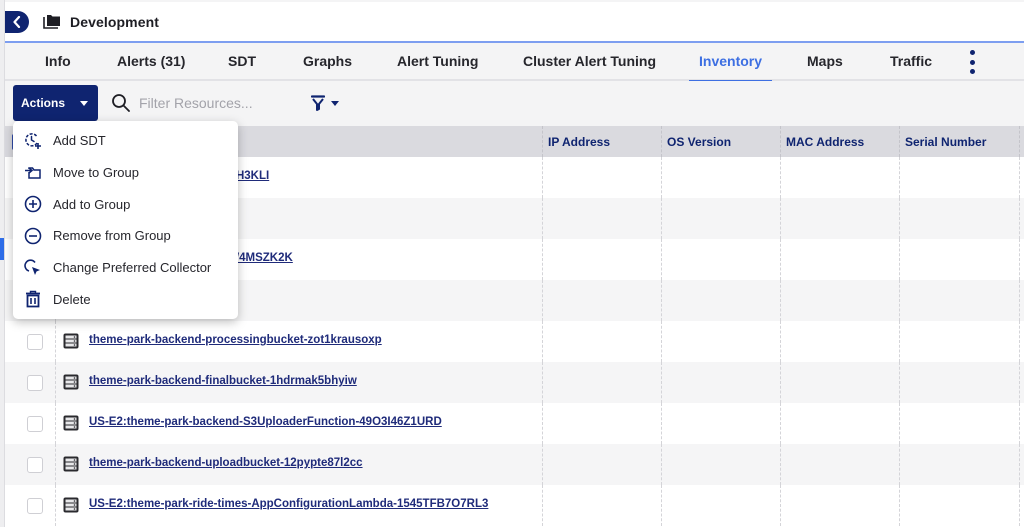 This screenshot has height=527, width=1024. I want to click on breadcrumb-development: Development, so click(114, 22).